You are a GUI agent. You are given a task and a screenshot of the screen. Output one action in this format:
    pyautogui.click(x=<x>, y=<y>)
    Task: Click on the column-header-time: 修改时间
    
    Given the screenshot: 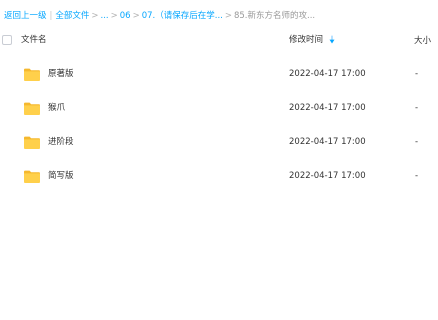 What is the action you would take?
    pyautogui.click(x=312, y=40)
    